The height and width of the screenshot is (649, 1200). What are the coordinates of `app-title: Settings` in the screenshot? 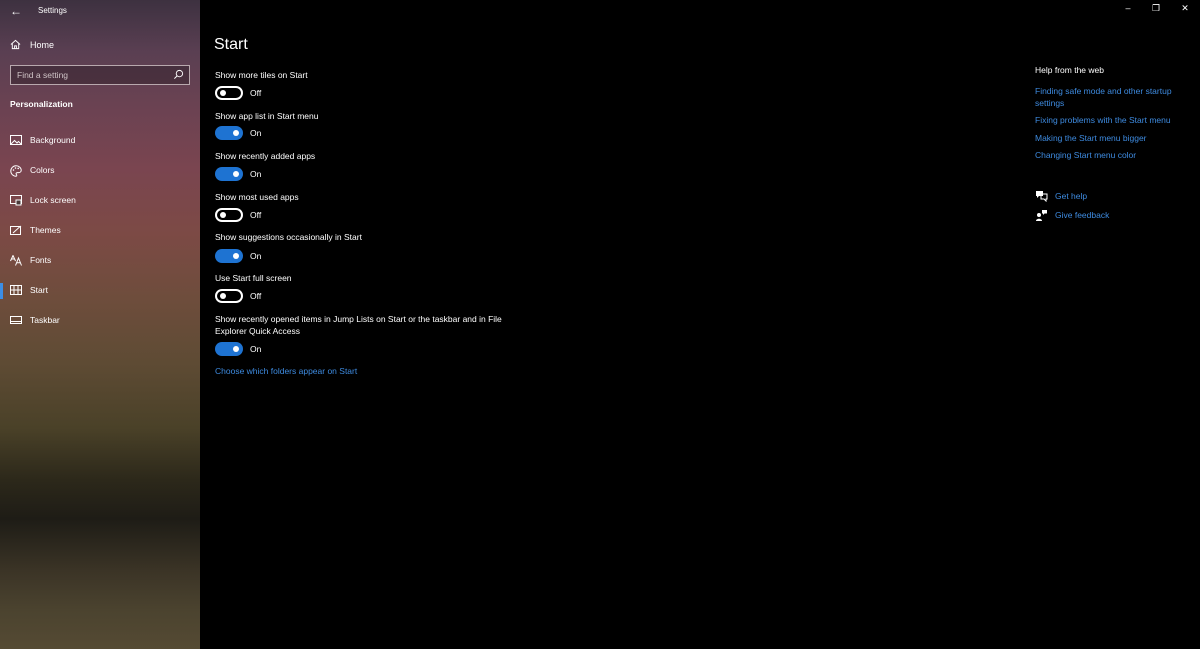 It's located at (52, 10).